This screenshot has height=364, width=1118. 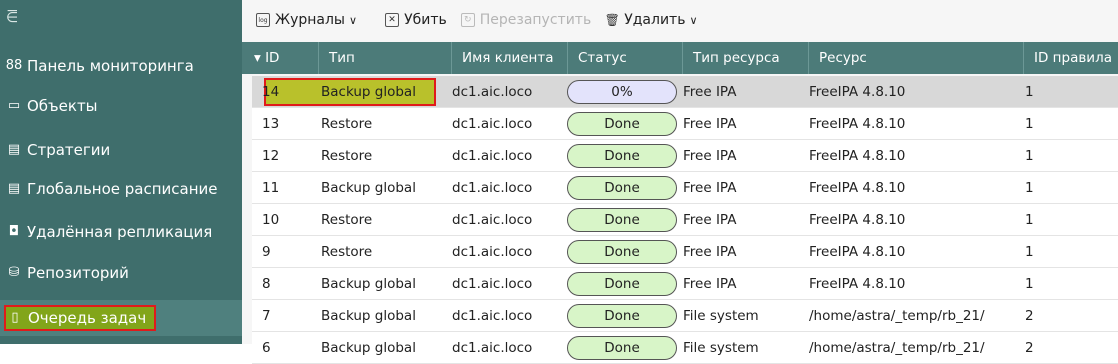 I want to click on cell-id: 10, so click(x=271, y=220).